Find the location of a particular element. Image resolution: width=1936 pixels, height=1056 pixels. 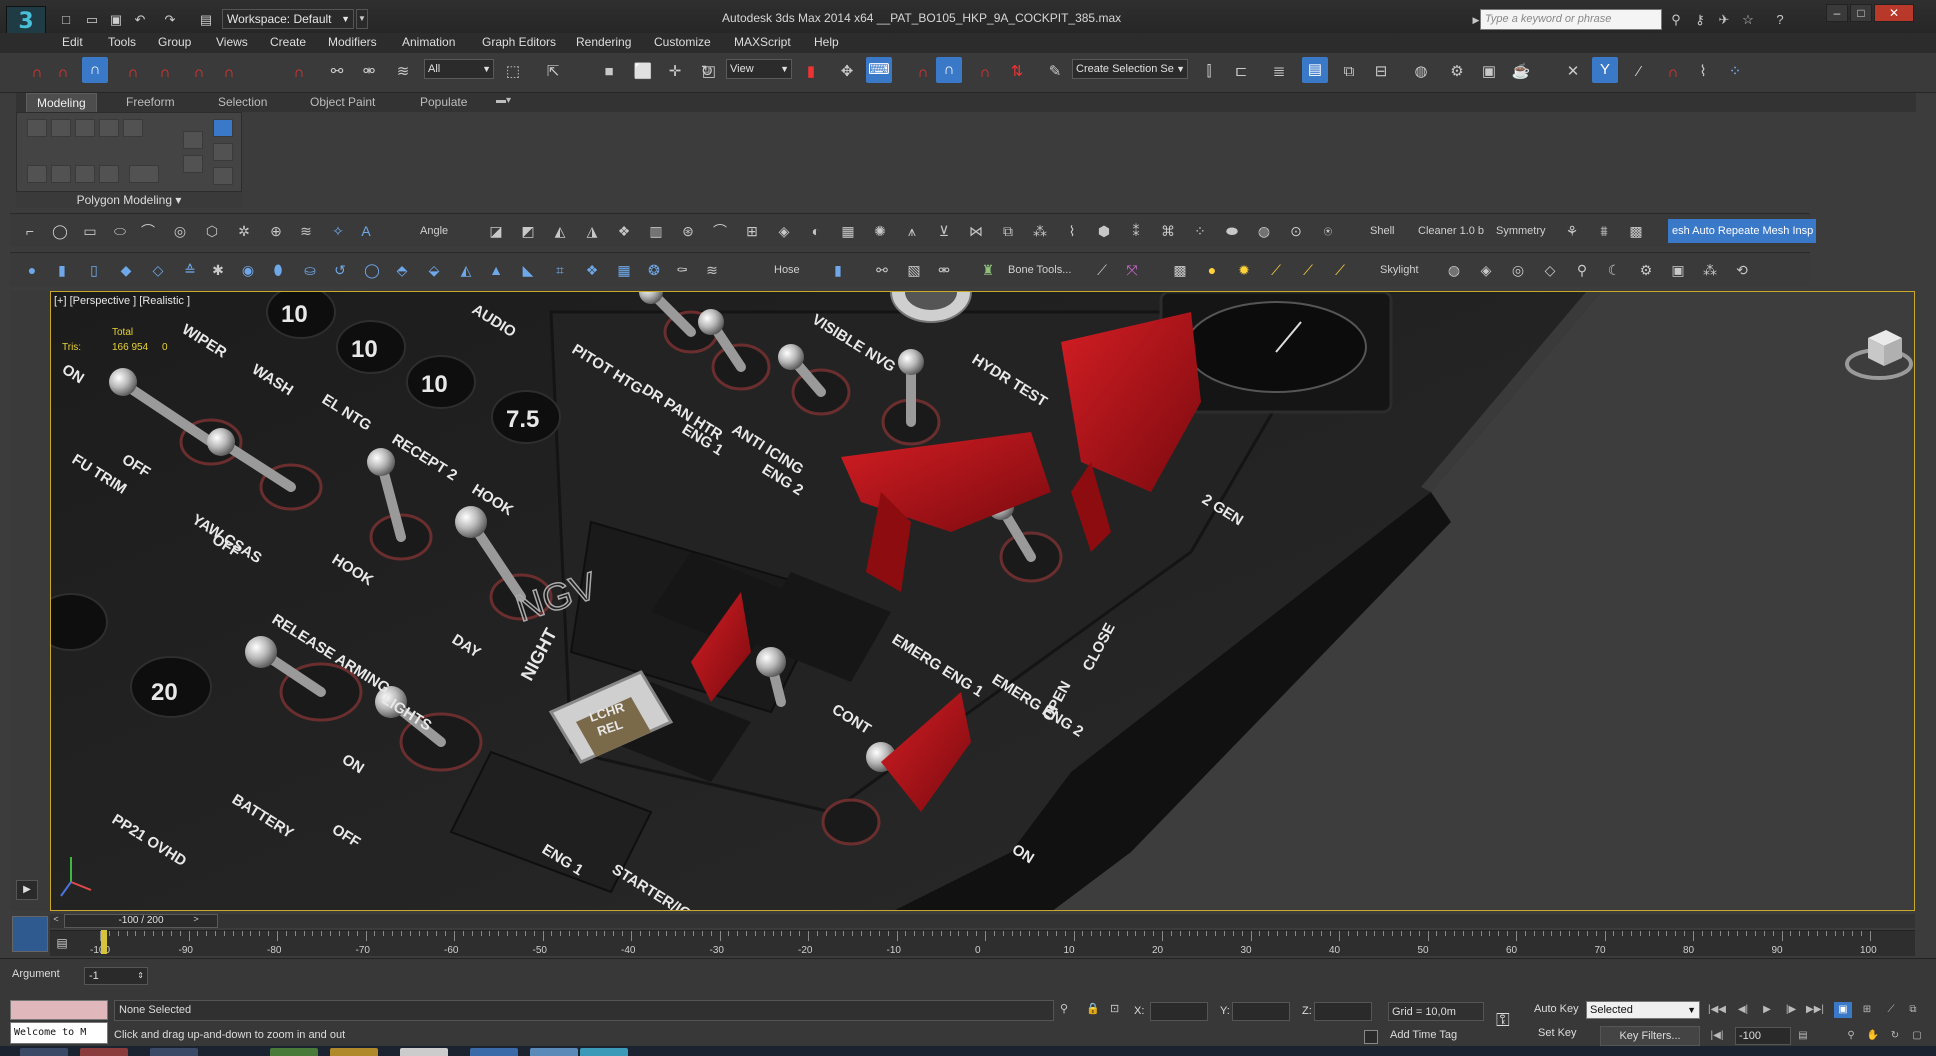

render-setup-icon: ⚙ is located at coordinates (1457, 72).